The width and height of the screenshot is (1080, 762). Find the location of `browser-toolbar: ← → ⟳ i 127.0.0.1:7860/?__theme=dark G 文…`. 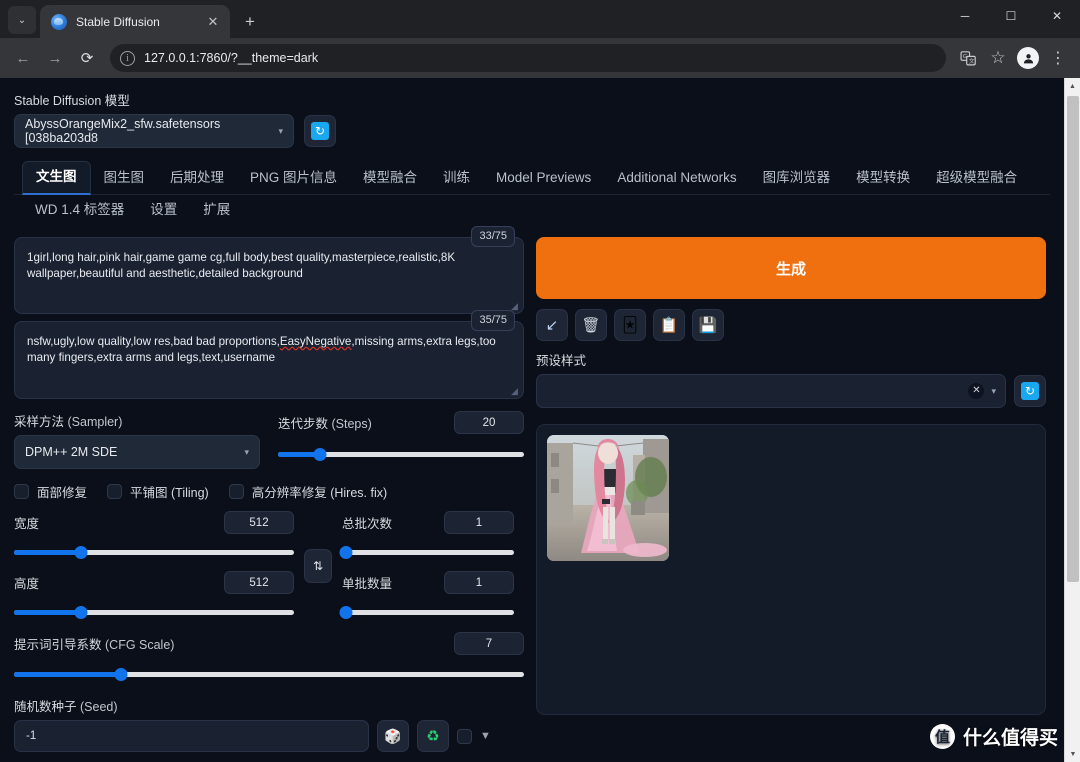

browser-toolbar: ← → ⟳ i 127.0.0.1:7860/?__theme=dark G 文… is located at coordinates (540, 58).